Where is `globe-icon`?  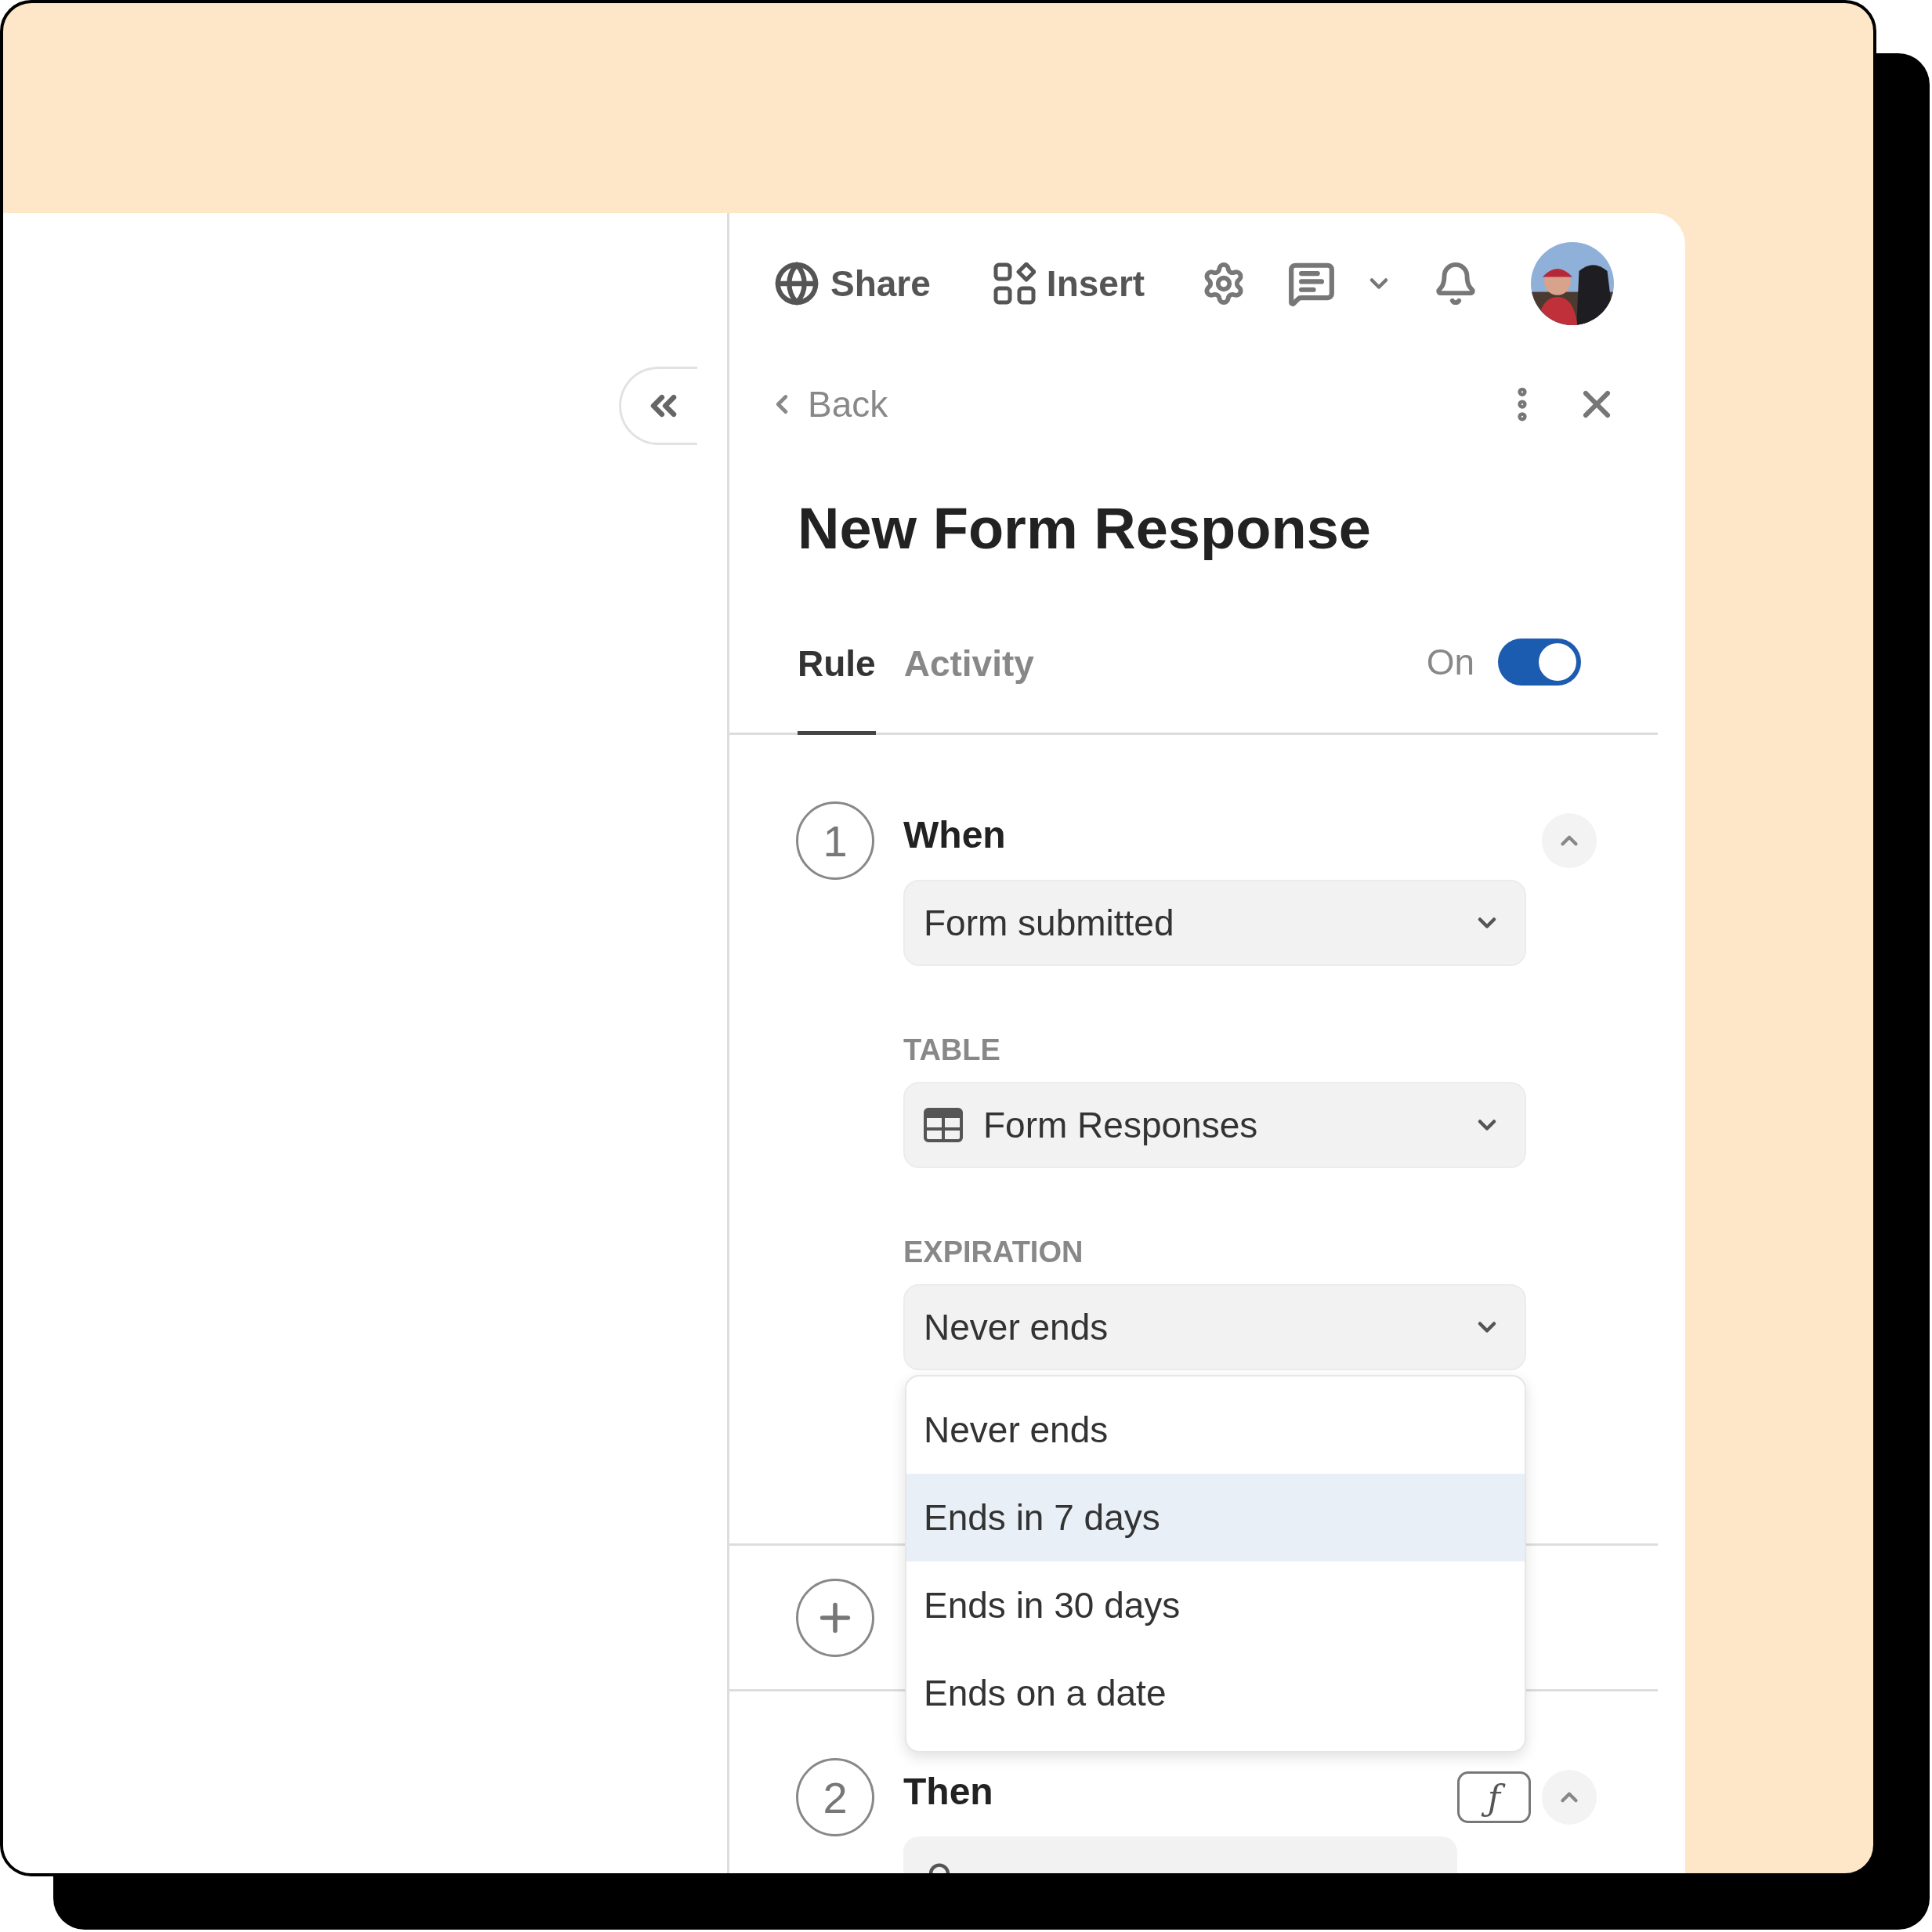 globe-icon is located at coordinates (796, 284).